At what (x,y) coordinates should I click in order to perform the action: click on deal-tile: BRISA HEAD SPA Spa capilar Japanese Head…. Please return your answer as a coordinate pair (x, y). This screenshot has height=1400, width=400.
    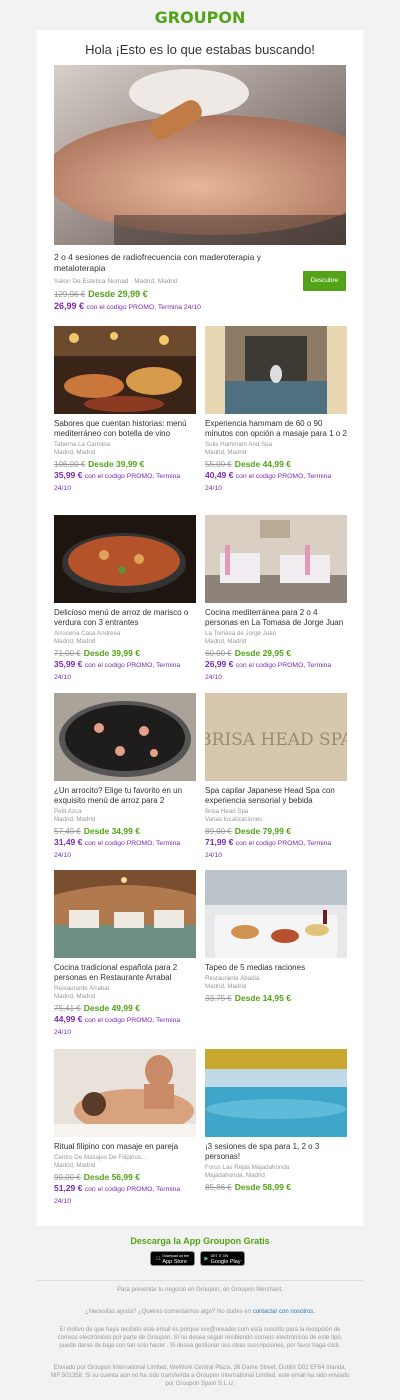
    Looking at the image, I should click on (276, 777).